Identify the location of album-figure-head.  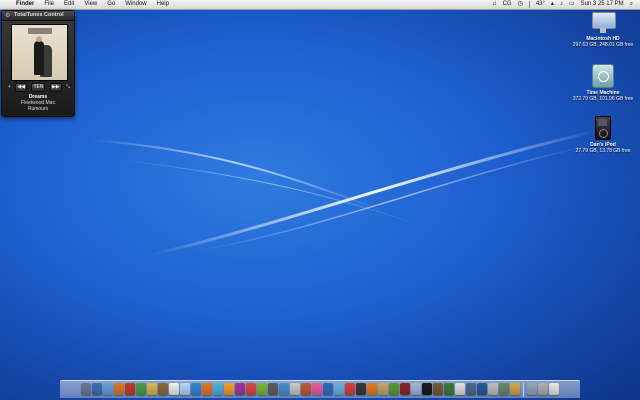
(39, 39).